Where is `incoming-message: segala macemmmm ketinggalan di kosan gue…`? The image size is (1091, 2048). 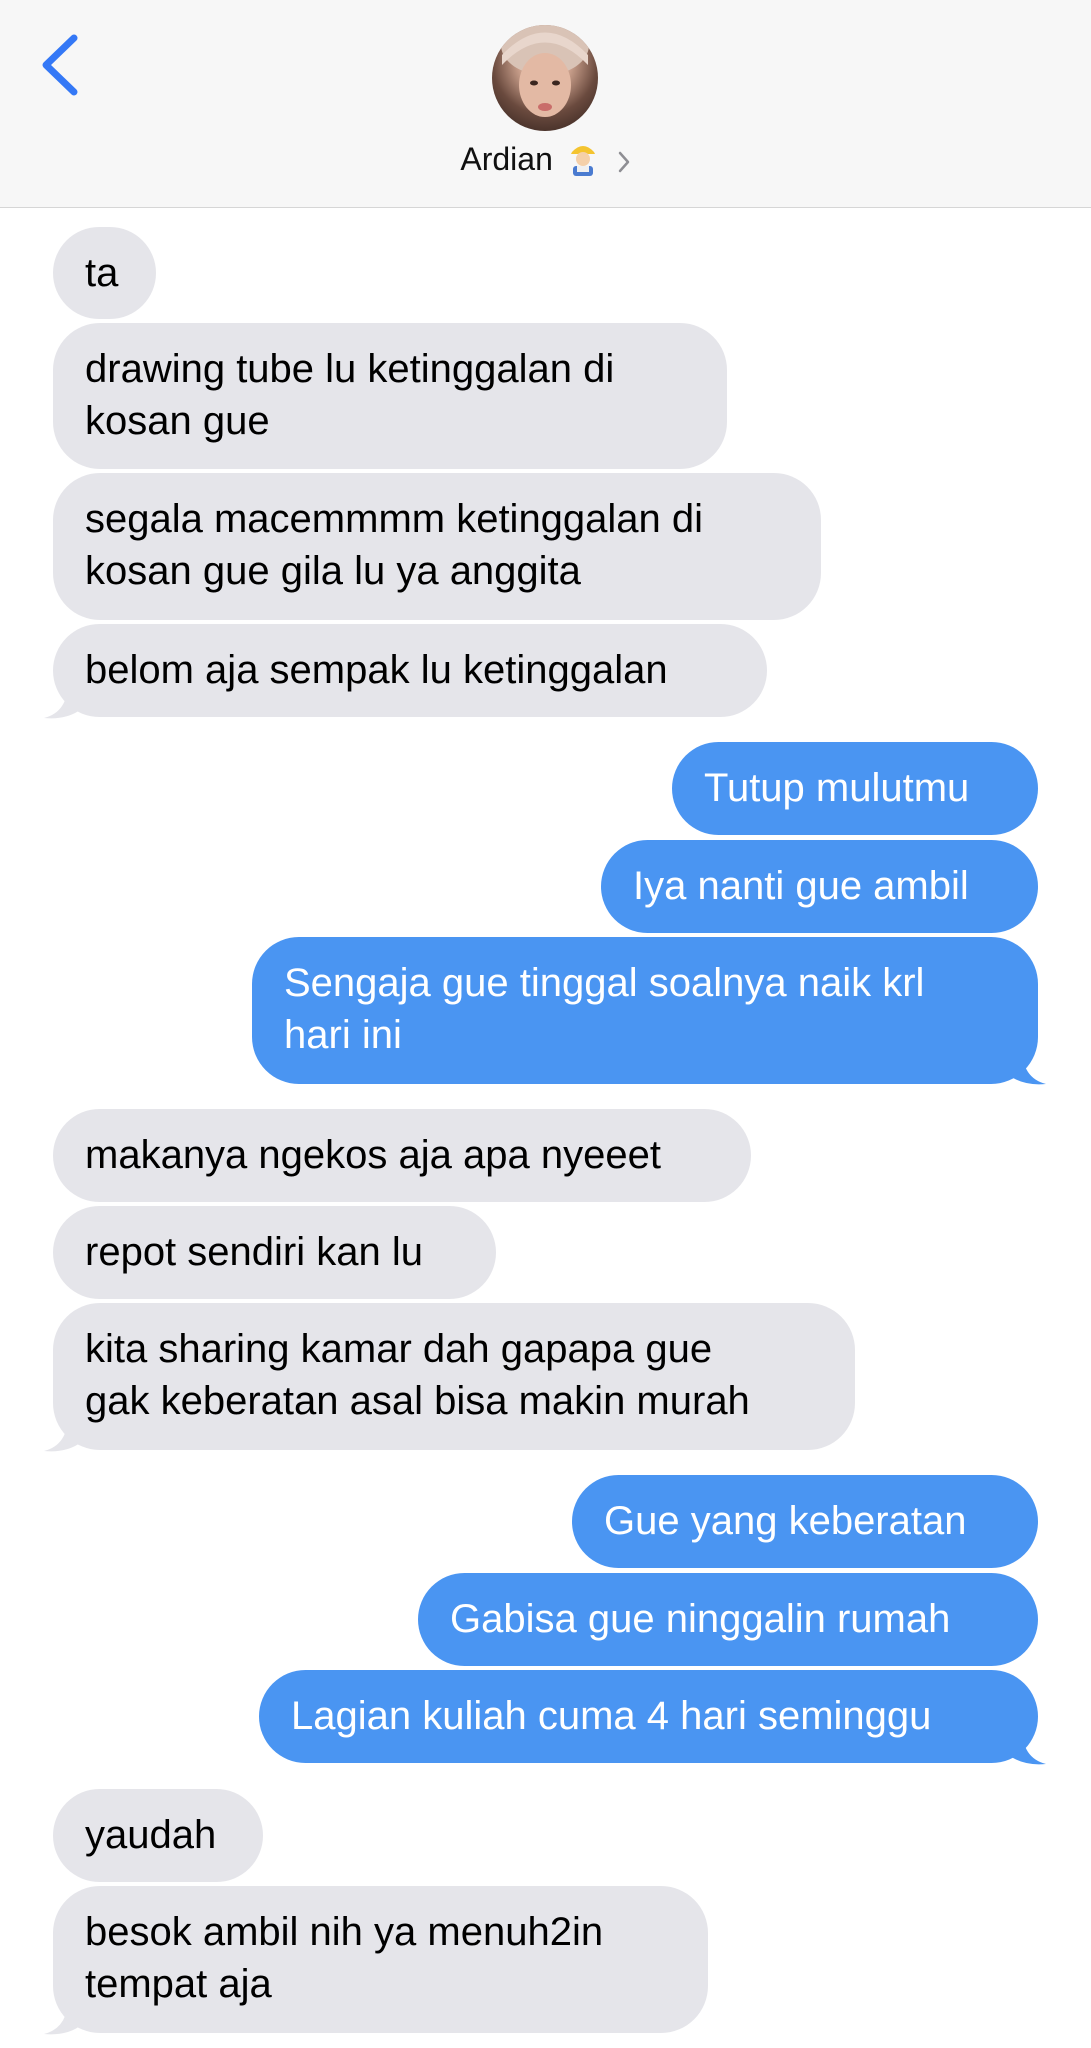
incoming-message: segala macemmmm ketinggalan di kosan gue… is located at coordinates (437, 546).